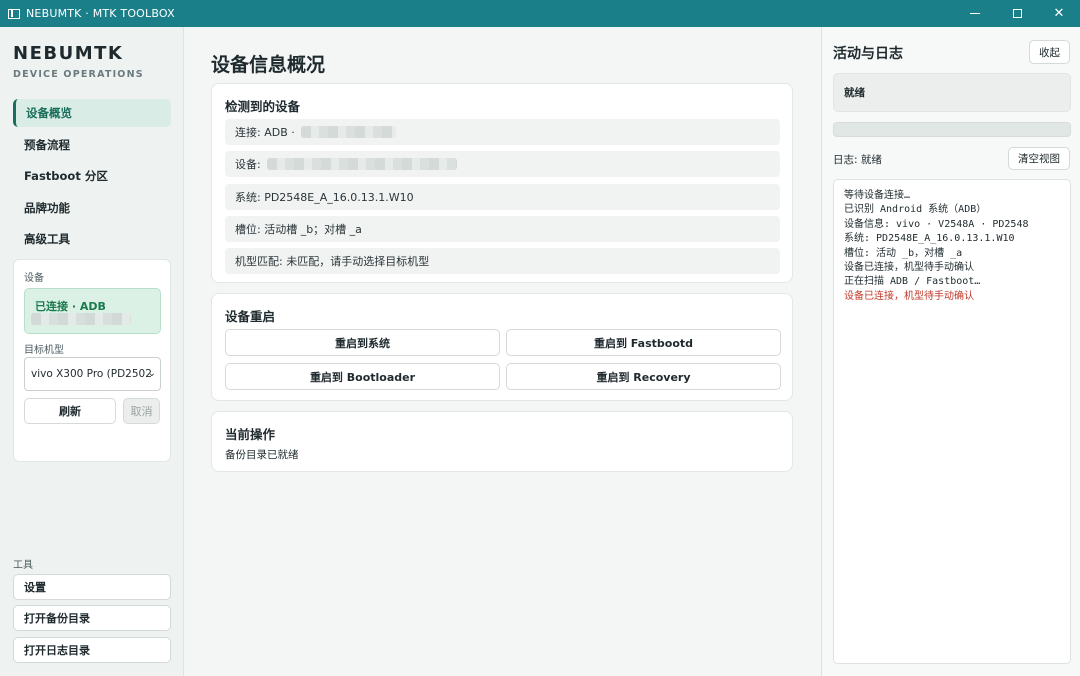  I want to click on cancel-button: 取消, so click(141, 411).